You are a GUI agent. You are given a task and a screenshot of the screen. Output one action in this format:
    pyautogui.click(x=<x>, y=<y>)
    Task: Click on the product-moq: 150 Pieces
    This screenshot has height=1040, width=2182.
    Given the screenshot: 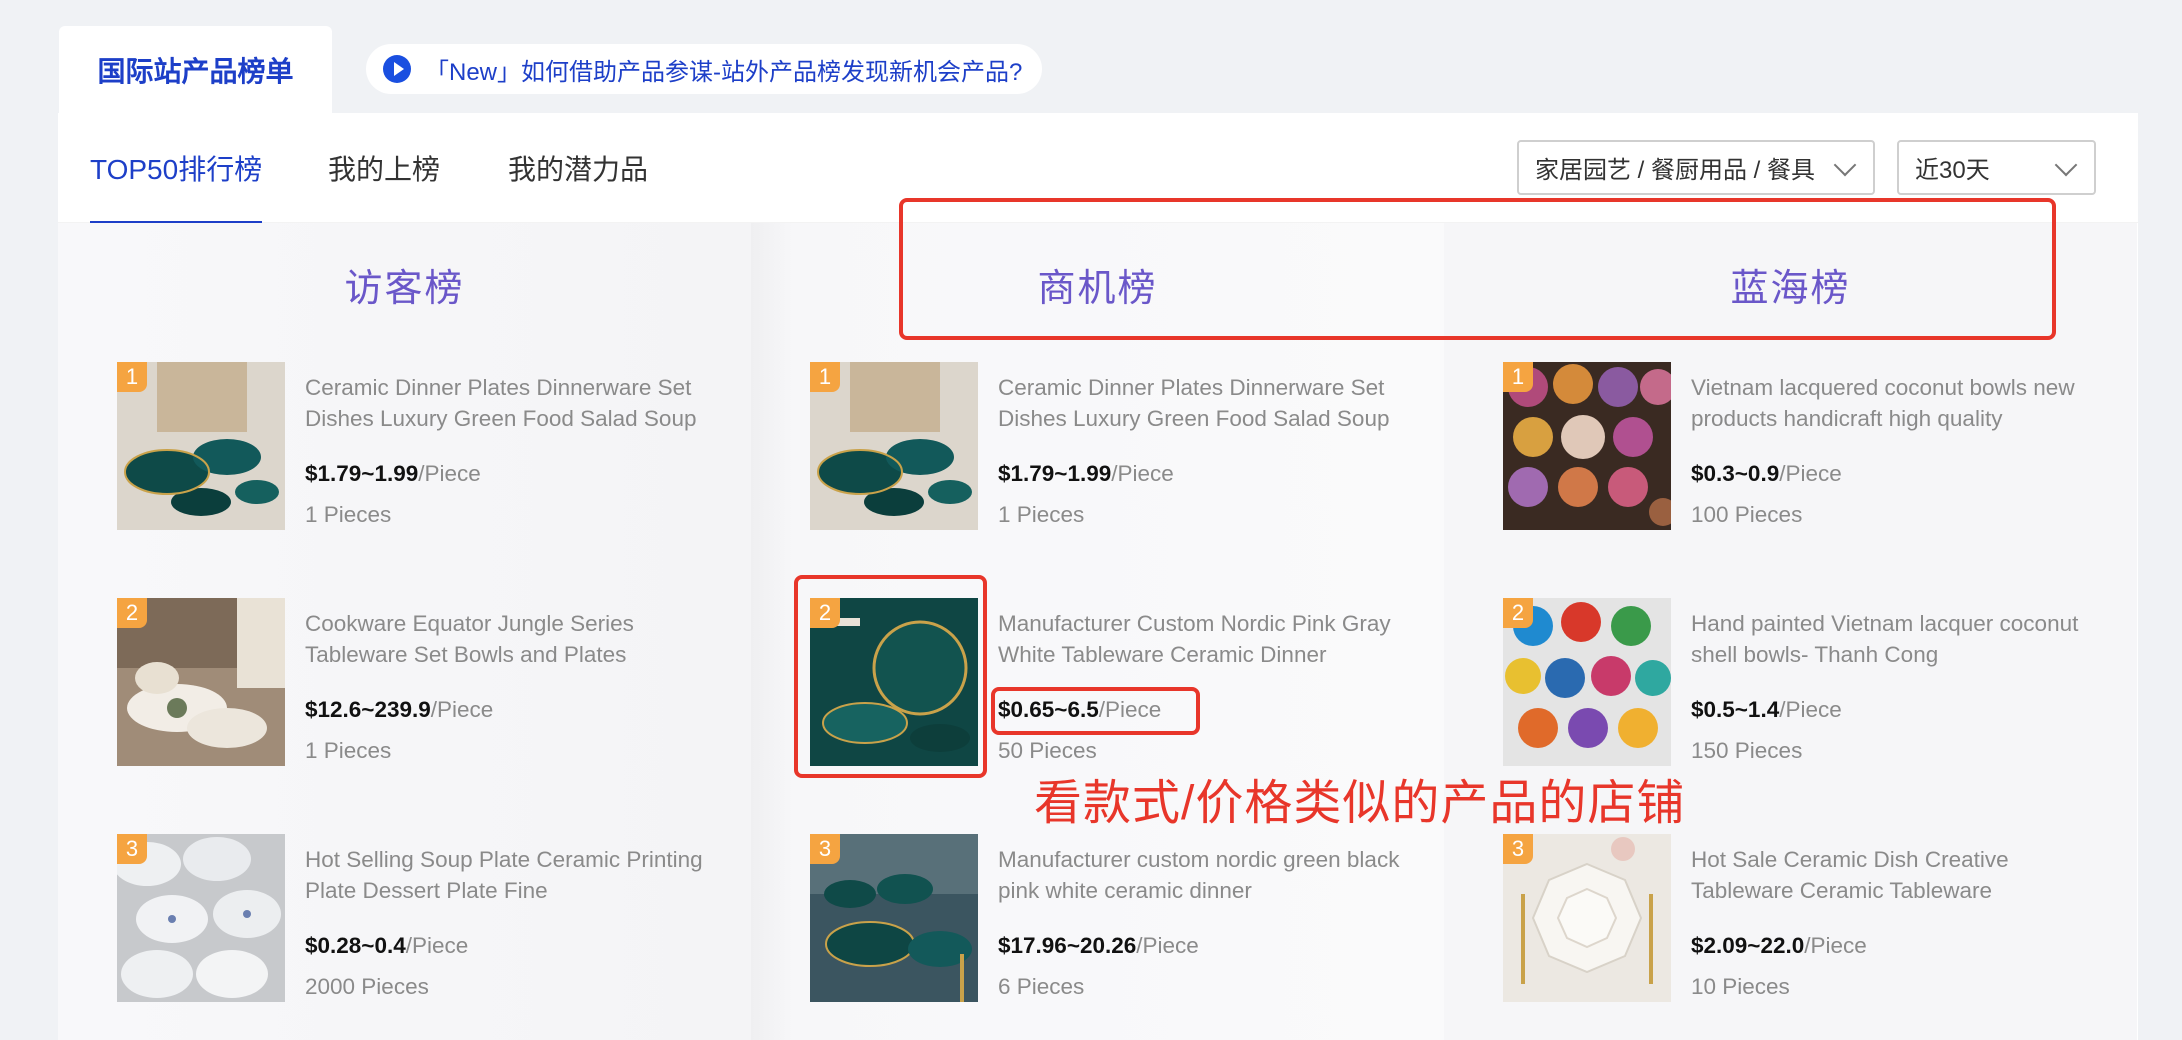 What is the action you would take?
    pyautogui.click(x=1747, y=750)
    